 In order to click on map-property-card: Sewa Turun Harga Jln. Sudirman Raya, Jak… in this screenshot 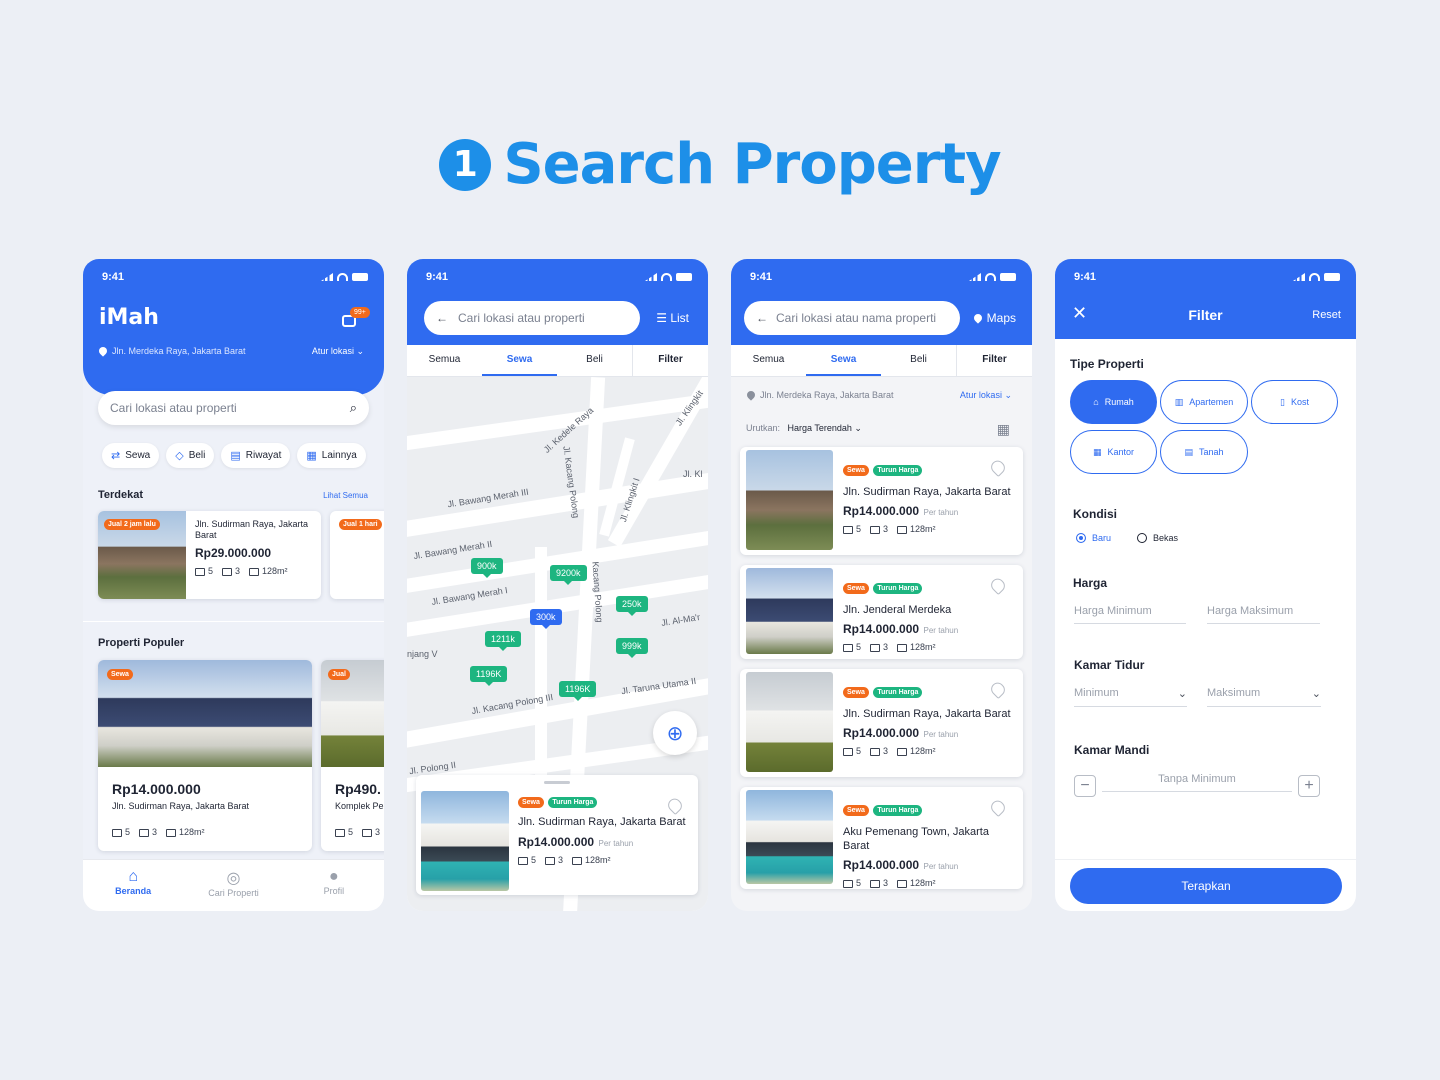, I will do `click(557, 835)`.